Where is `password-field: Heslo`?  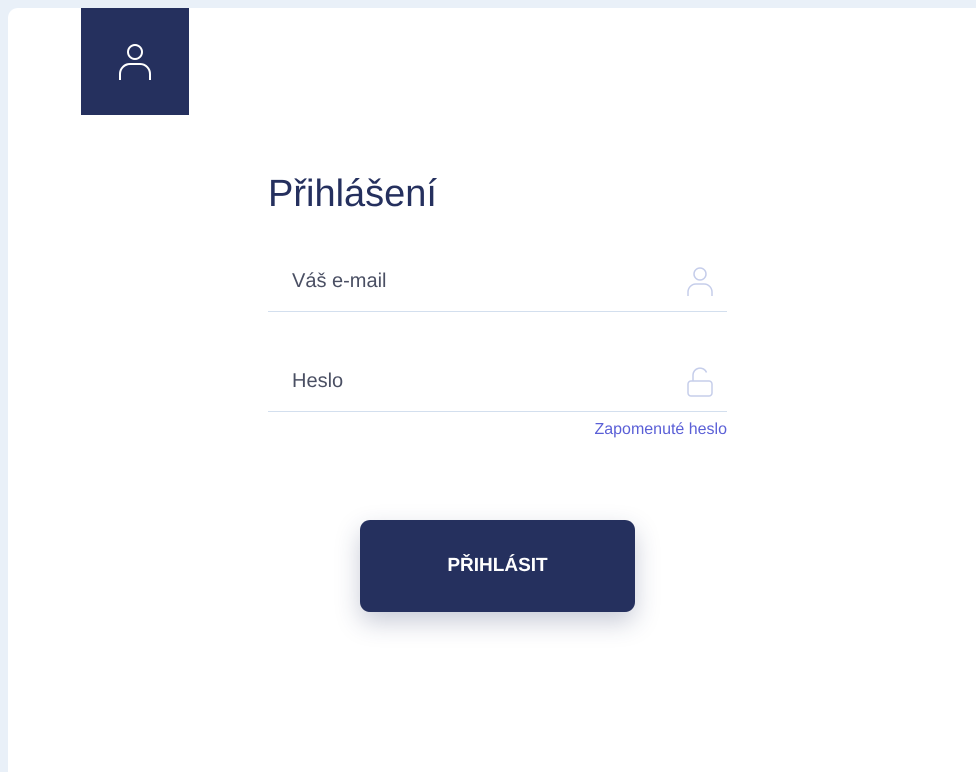 password-field: Heslo is located at coordinates (497, 382).